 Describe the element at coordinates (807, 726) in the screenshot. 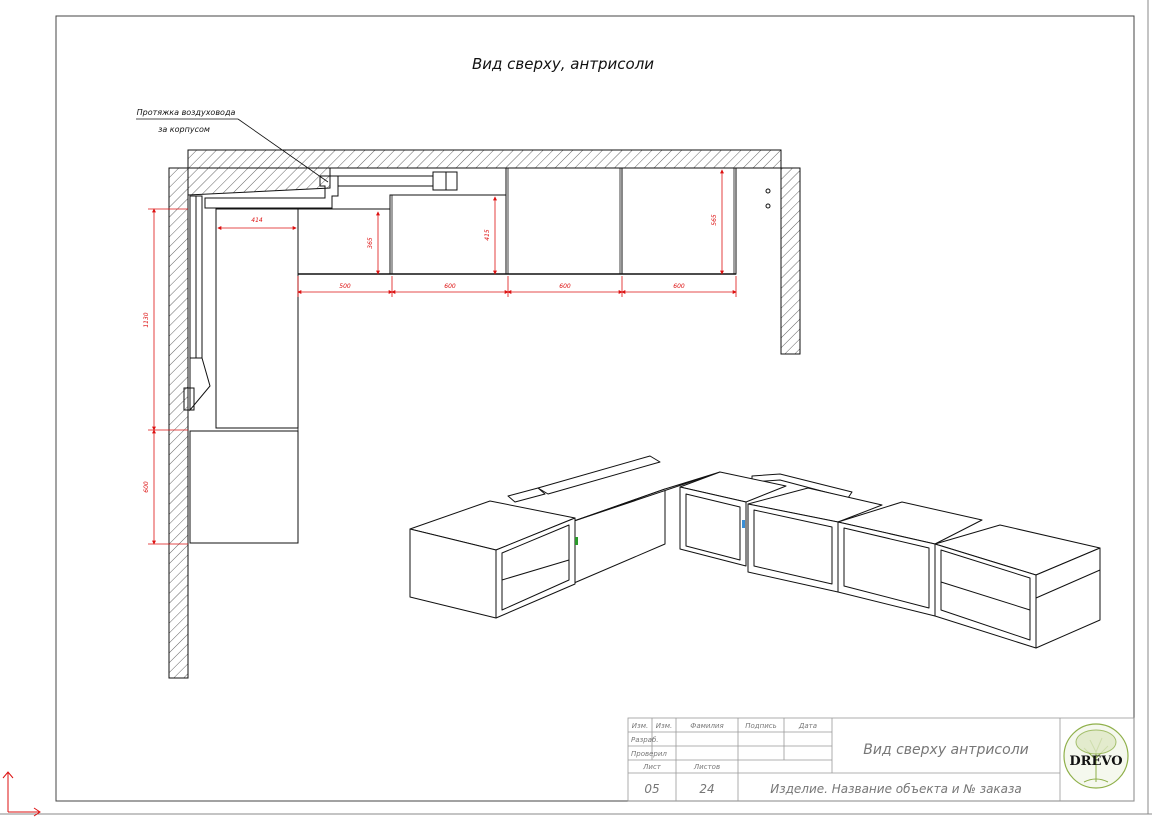

I see `stamp-hdr-date: Дата` at that location.